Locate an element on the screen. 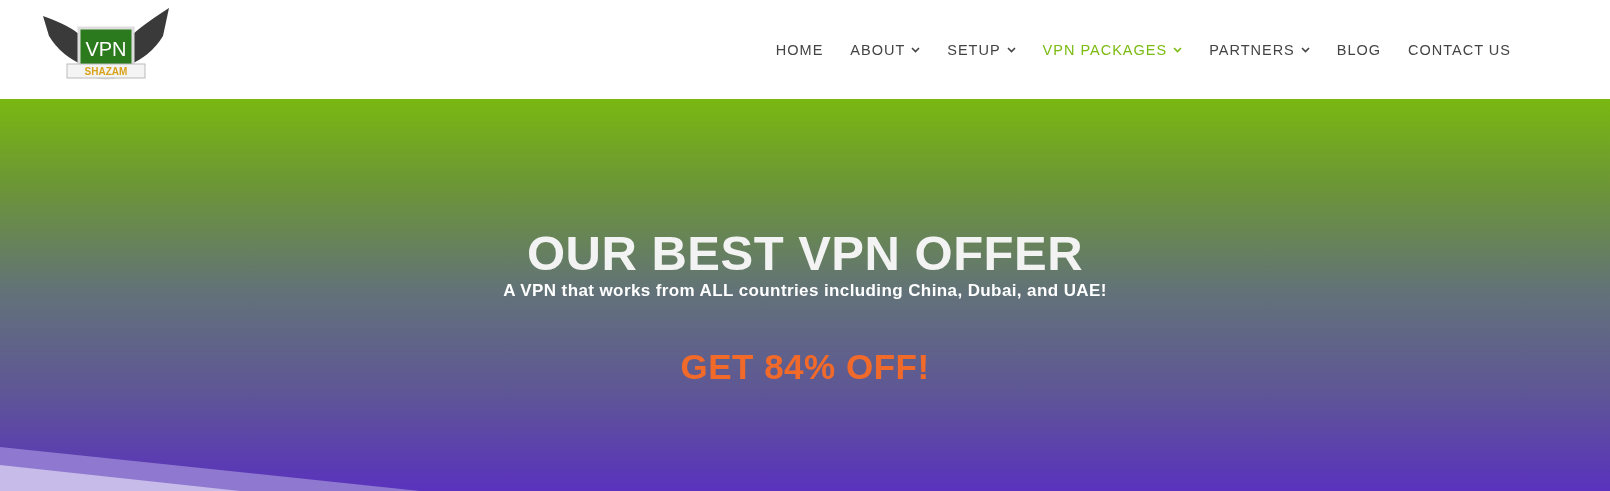 This screenshot has width=1610, height=491. nav-link: SETUP is located at coordinates (981, 49).